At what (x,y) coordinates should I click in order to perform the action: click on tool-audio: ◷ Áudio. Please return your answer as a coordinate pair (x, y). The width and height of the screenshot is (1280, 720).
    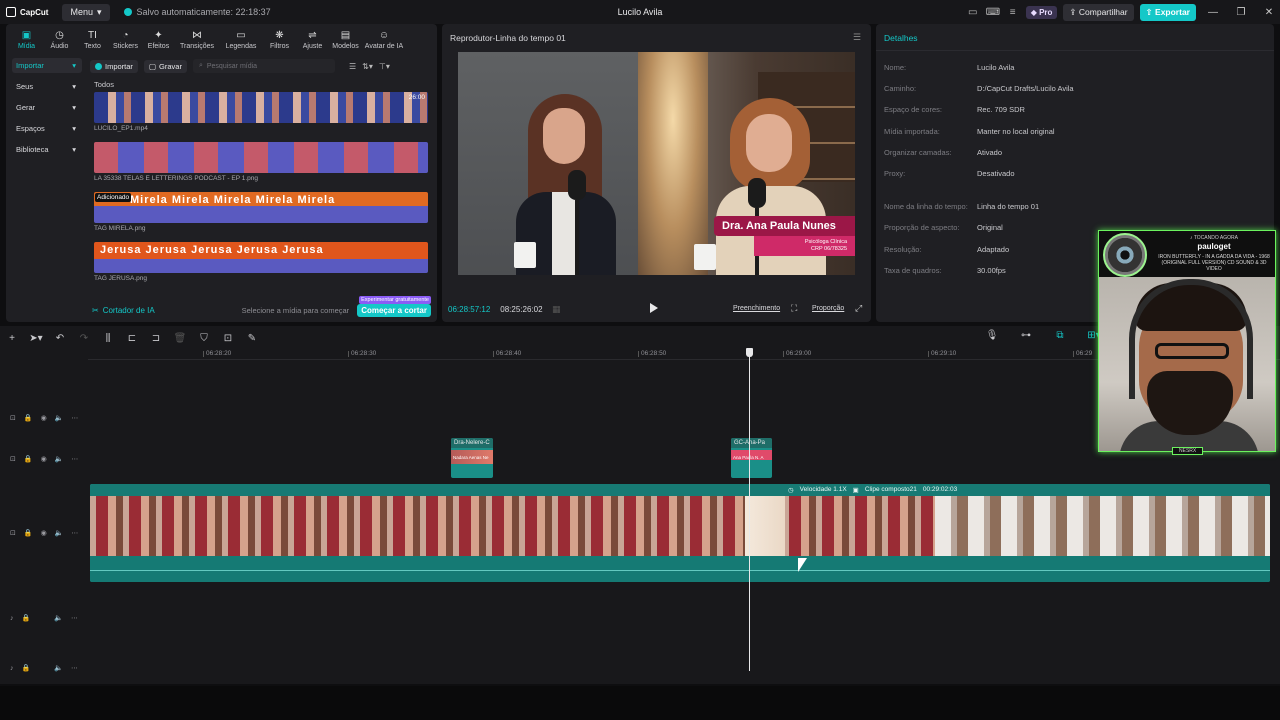
    Looking at the image, I should click on (59, 38).